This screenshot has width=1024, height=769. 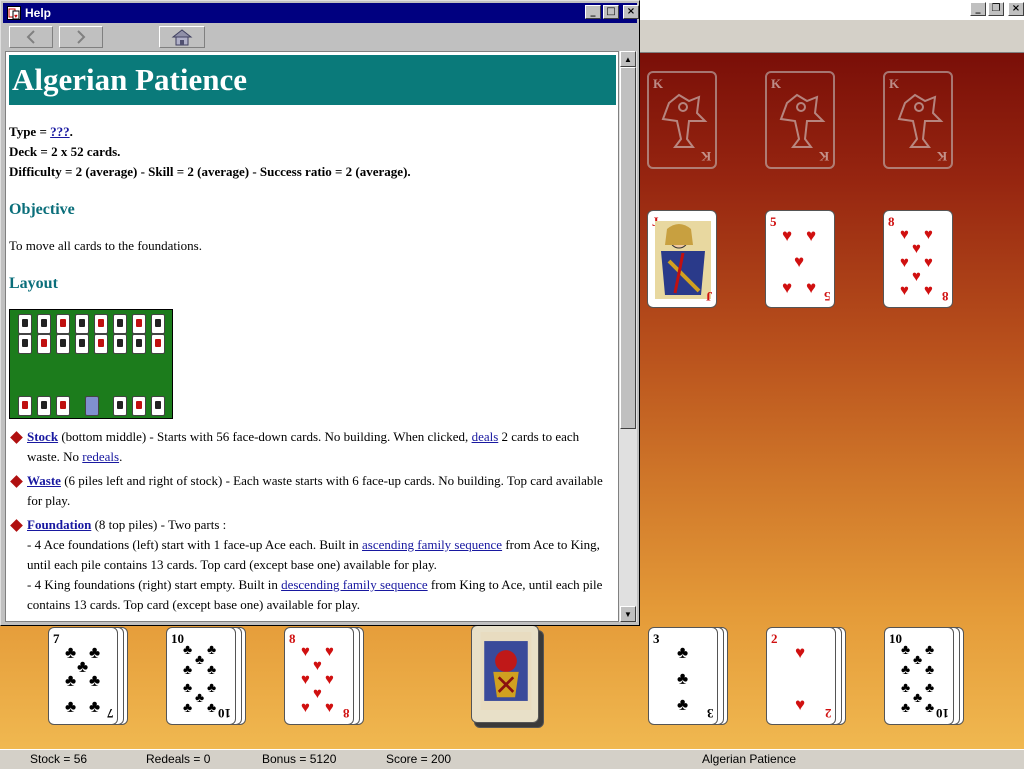 What do you see at coordinates (432, 544) in the screenshot?
I see `ascending-sequence-link: ascending family sequence` at bounding box center [432, 544].